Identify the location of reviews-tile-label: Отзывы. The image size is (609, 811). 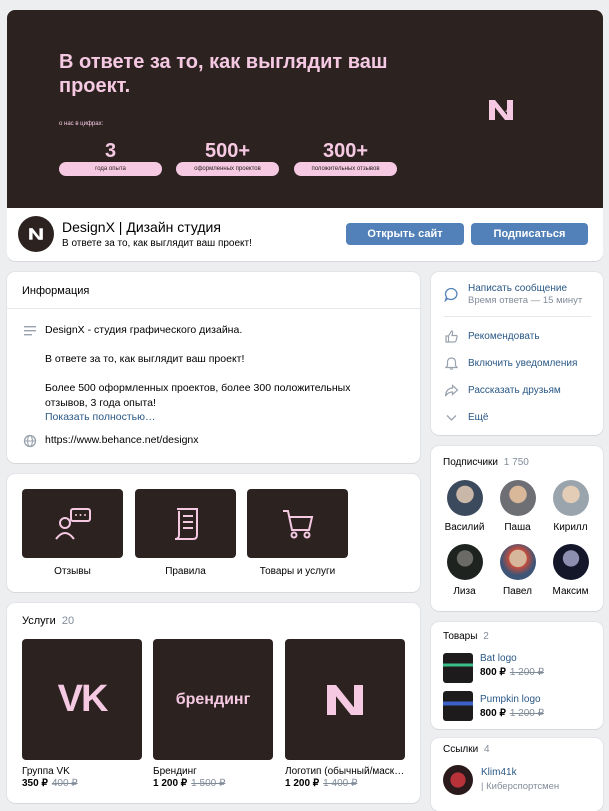
(72, 571).